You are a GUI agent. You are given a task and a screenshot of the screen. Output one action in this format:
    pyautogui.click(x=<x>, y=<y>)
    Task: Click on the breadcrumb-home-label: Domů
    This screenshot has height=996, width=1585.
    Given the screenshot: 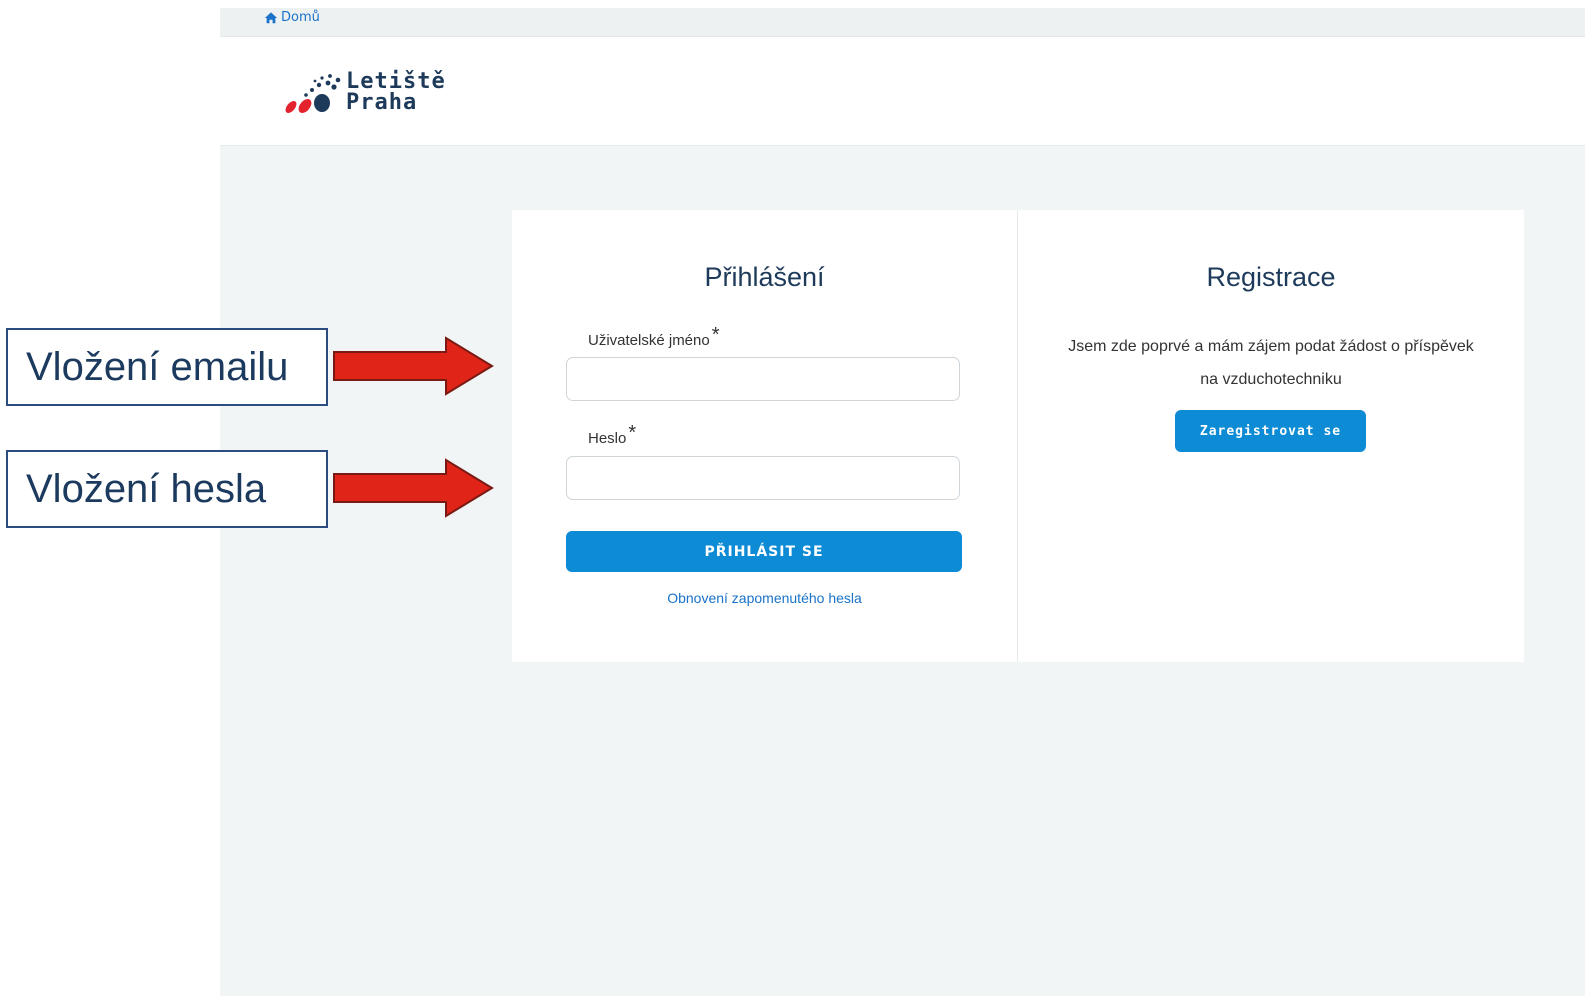 What is the action you would take?
    pyautogui.click(x=300, y=17)
    